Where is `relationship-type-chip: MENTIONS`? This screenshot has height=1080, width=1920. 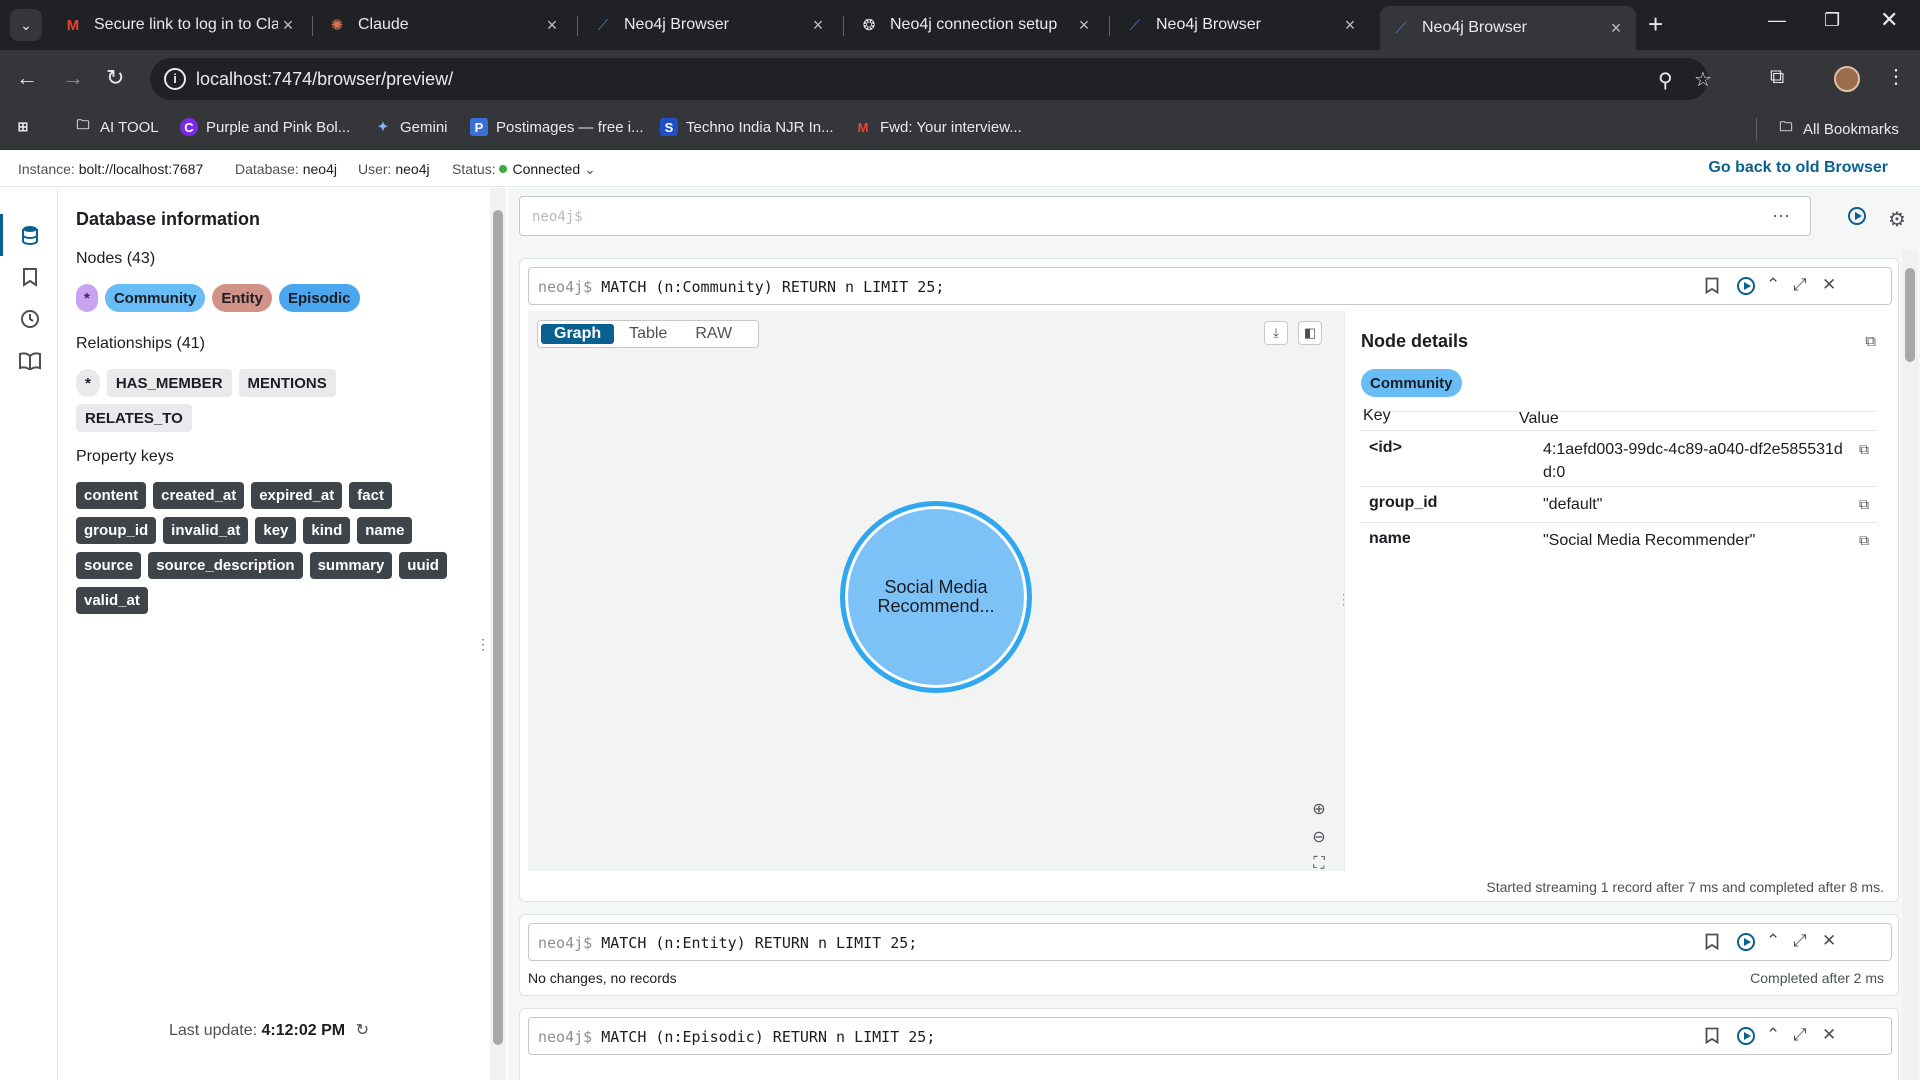
relationship-type-chip: MENTIONS is located at coordinates (287, 383).